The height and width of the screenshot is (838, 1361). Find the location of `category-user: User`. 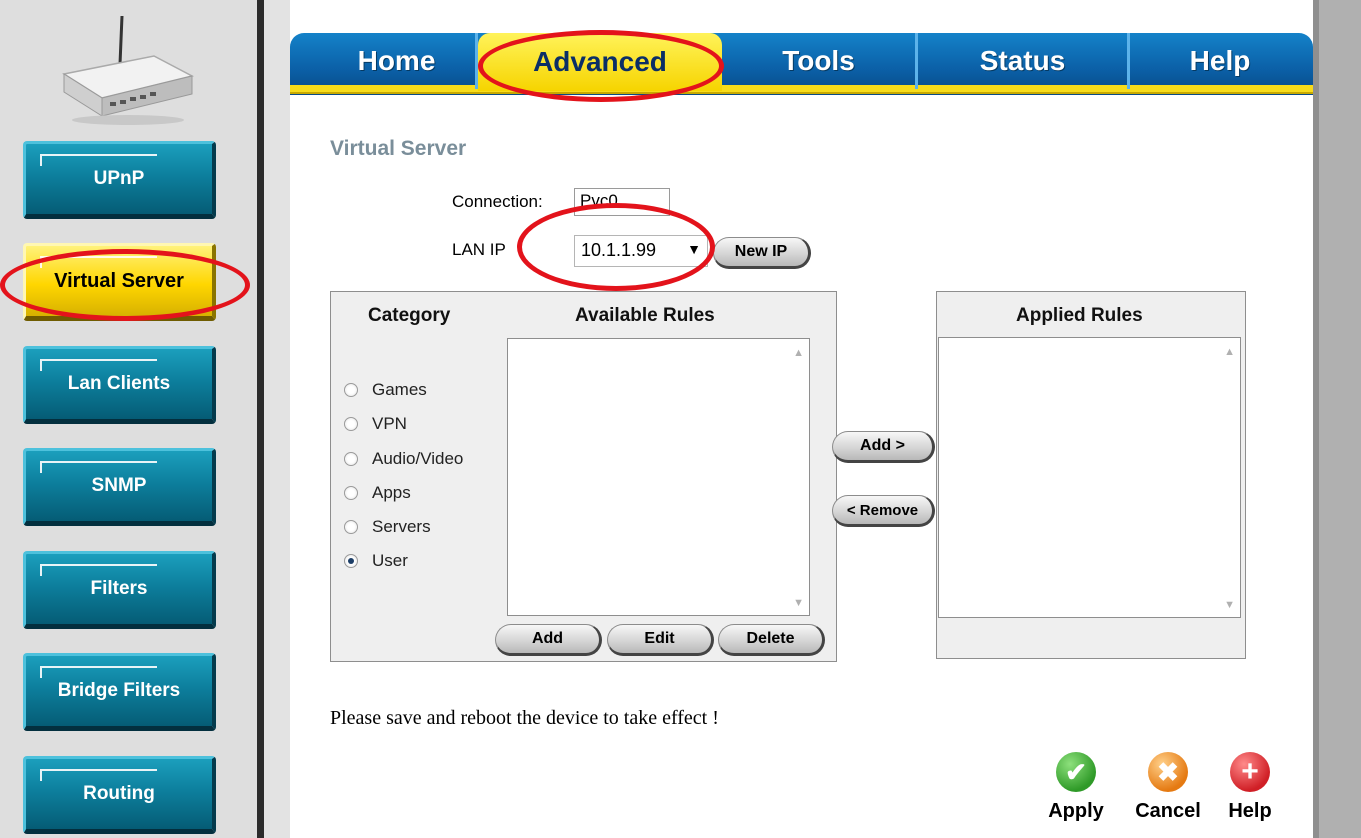

category-user: User is located at coordinates (376, 561).